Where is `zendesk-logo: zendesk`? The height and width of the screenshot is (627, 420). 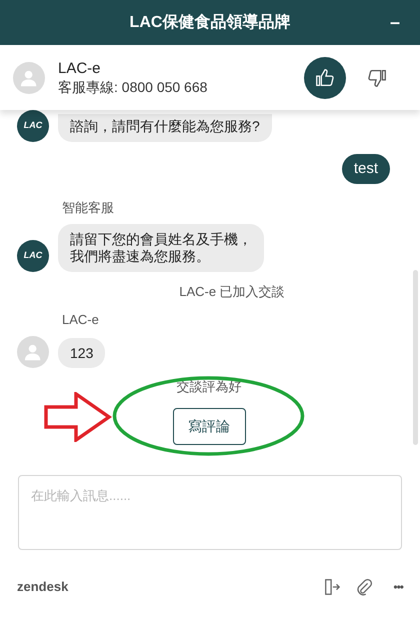 zendesk-logo: zendesk is located at coordinates (43, 587).